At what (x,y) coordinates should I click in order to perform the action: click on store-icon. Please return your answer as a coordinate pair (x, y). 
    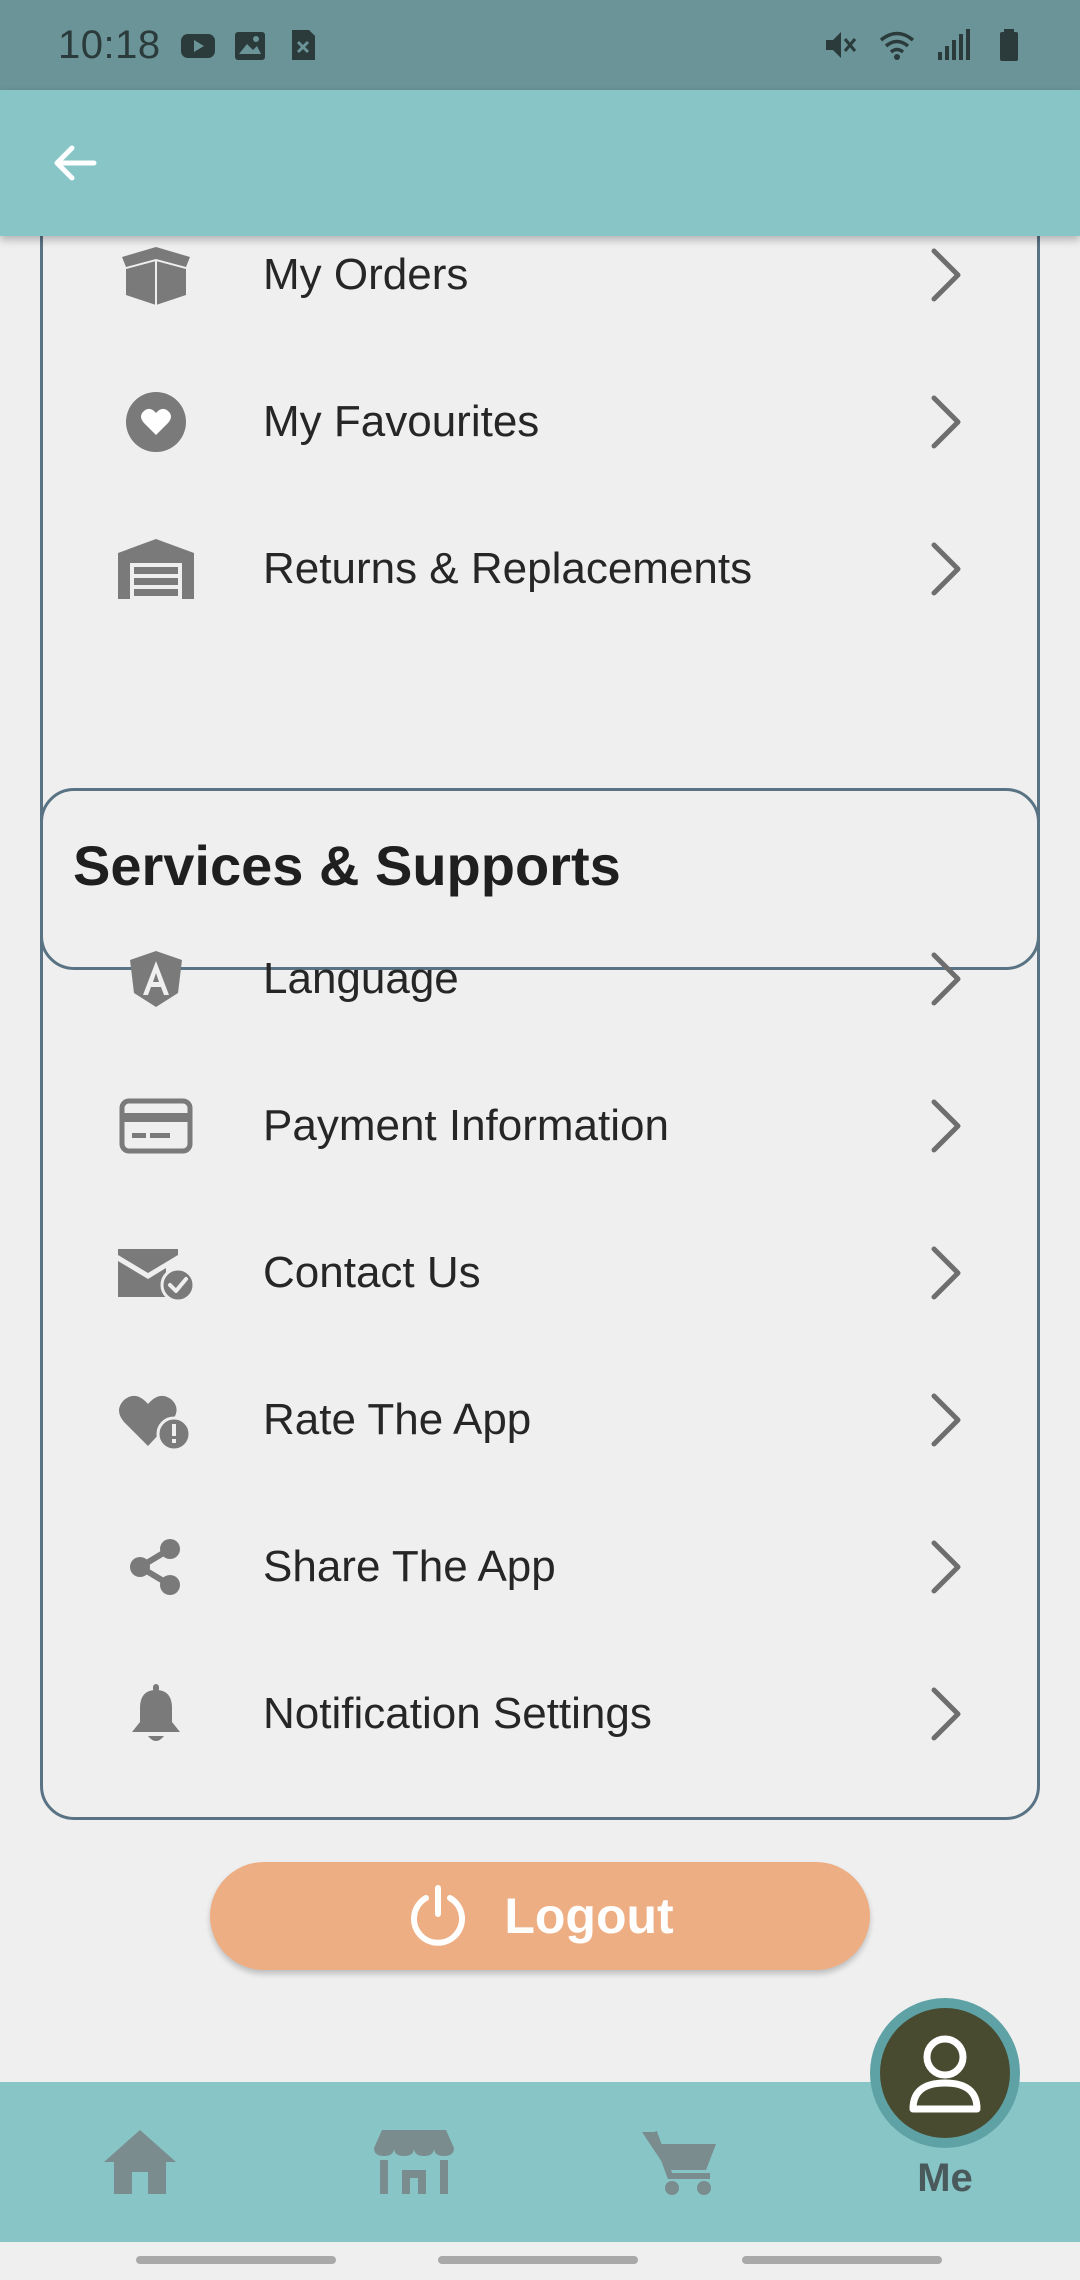
    Looking at the image, I should click on (414, 2162).